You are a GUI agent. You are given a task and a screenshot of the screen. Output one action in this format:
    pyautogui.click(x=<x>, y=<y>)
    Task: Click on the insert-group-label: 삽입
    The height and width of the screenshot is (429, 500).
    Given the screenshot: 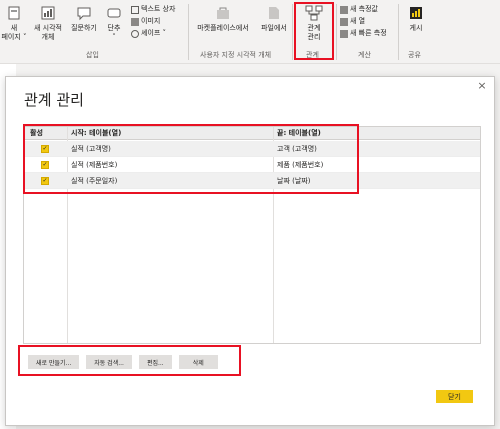 What is the action you would take?
    pyautogui.click(x=92, y=55)
    